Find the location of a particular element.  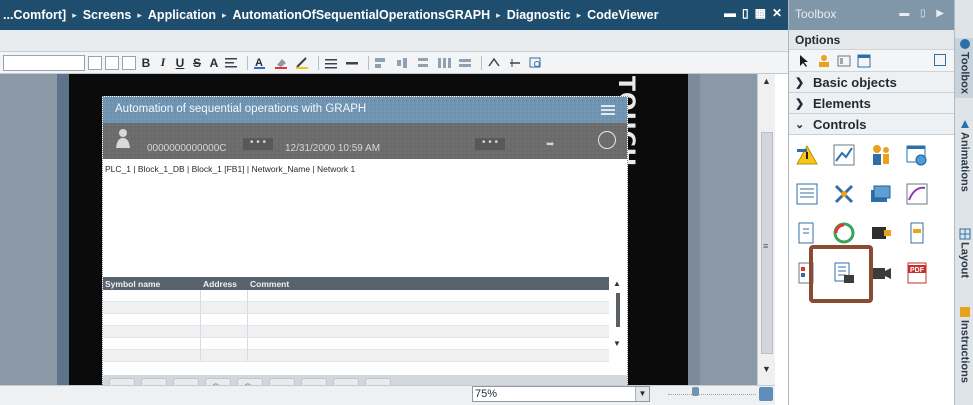

symbol-table: Symbol name Address Comment is located at coordinates (356, 319).